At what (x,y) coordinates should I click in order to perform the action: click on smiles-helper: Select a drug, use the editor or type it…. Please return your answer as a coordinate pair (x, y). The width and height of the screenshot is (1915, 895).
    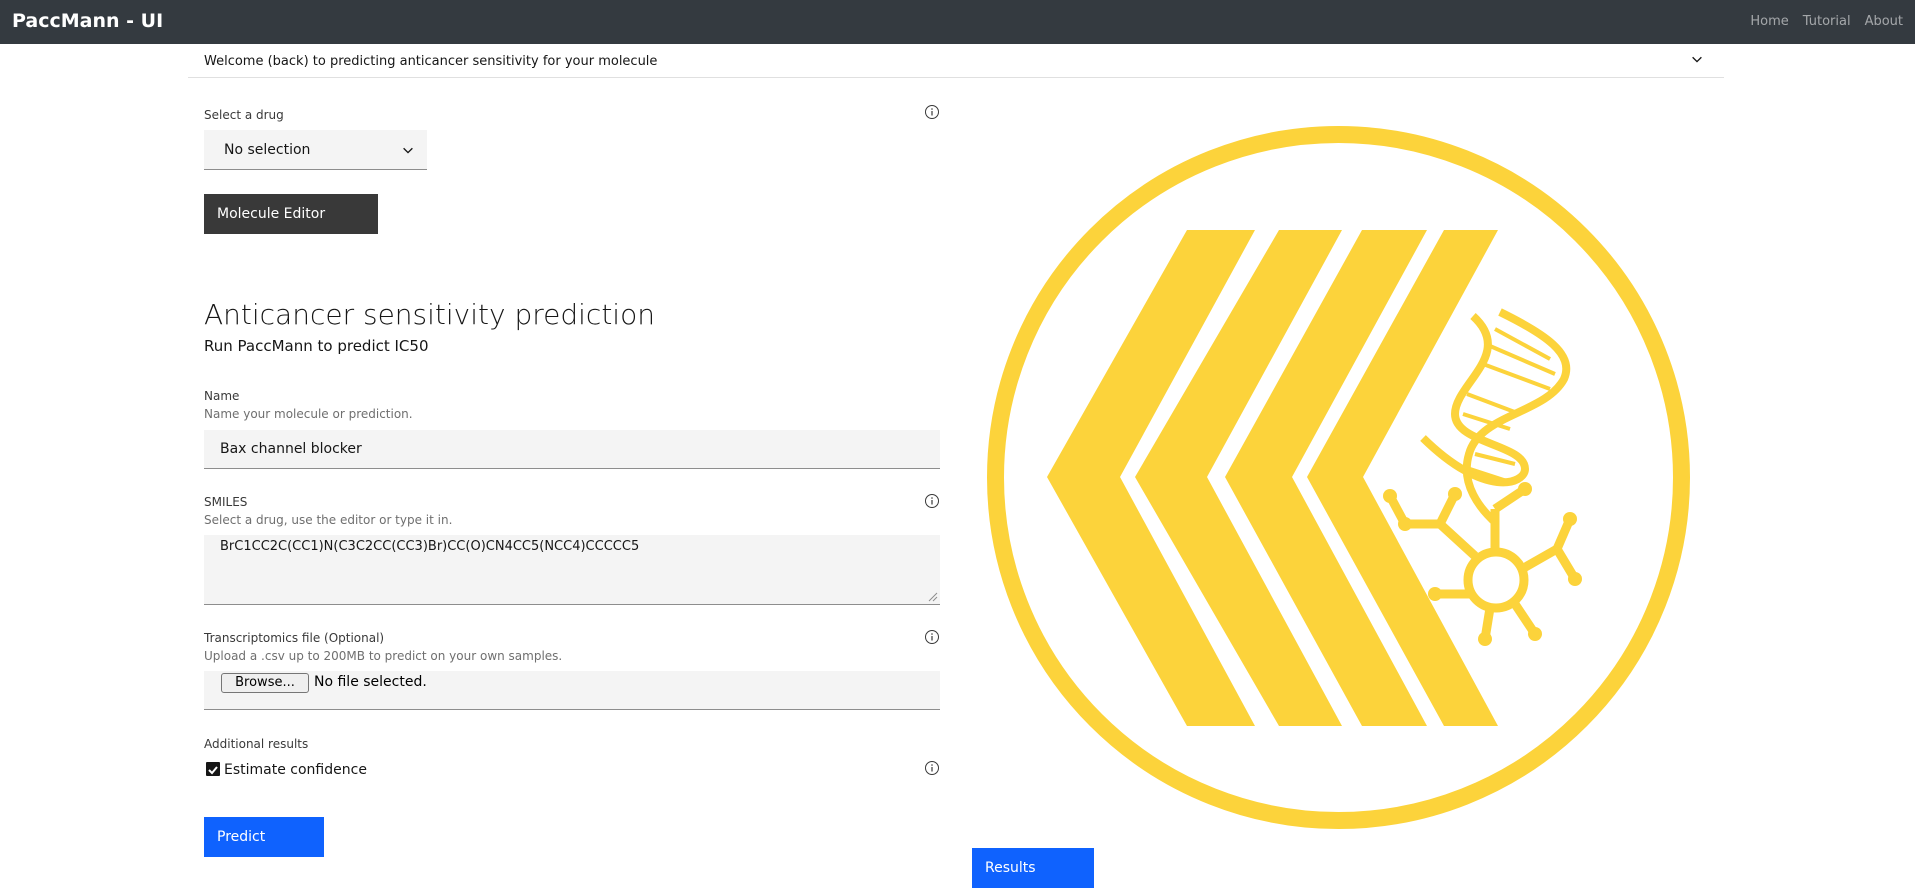
    Looking at the image, I should click on (328, 520).